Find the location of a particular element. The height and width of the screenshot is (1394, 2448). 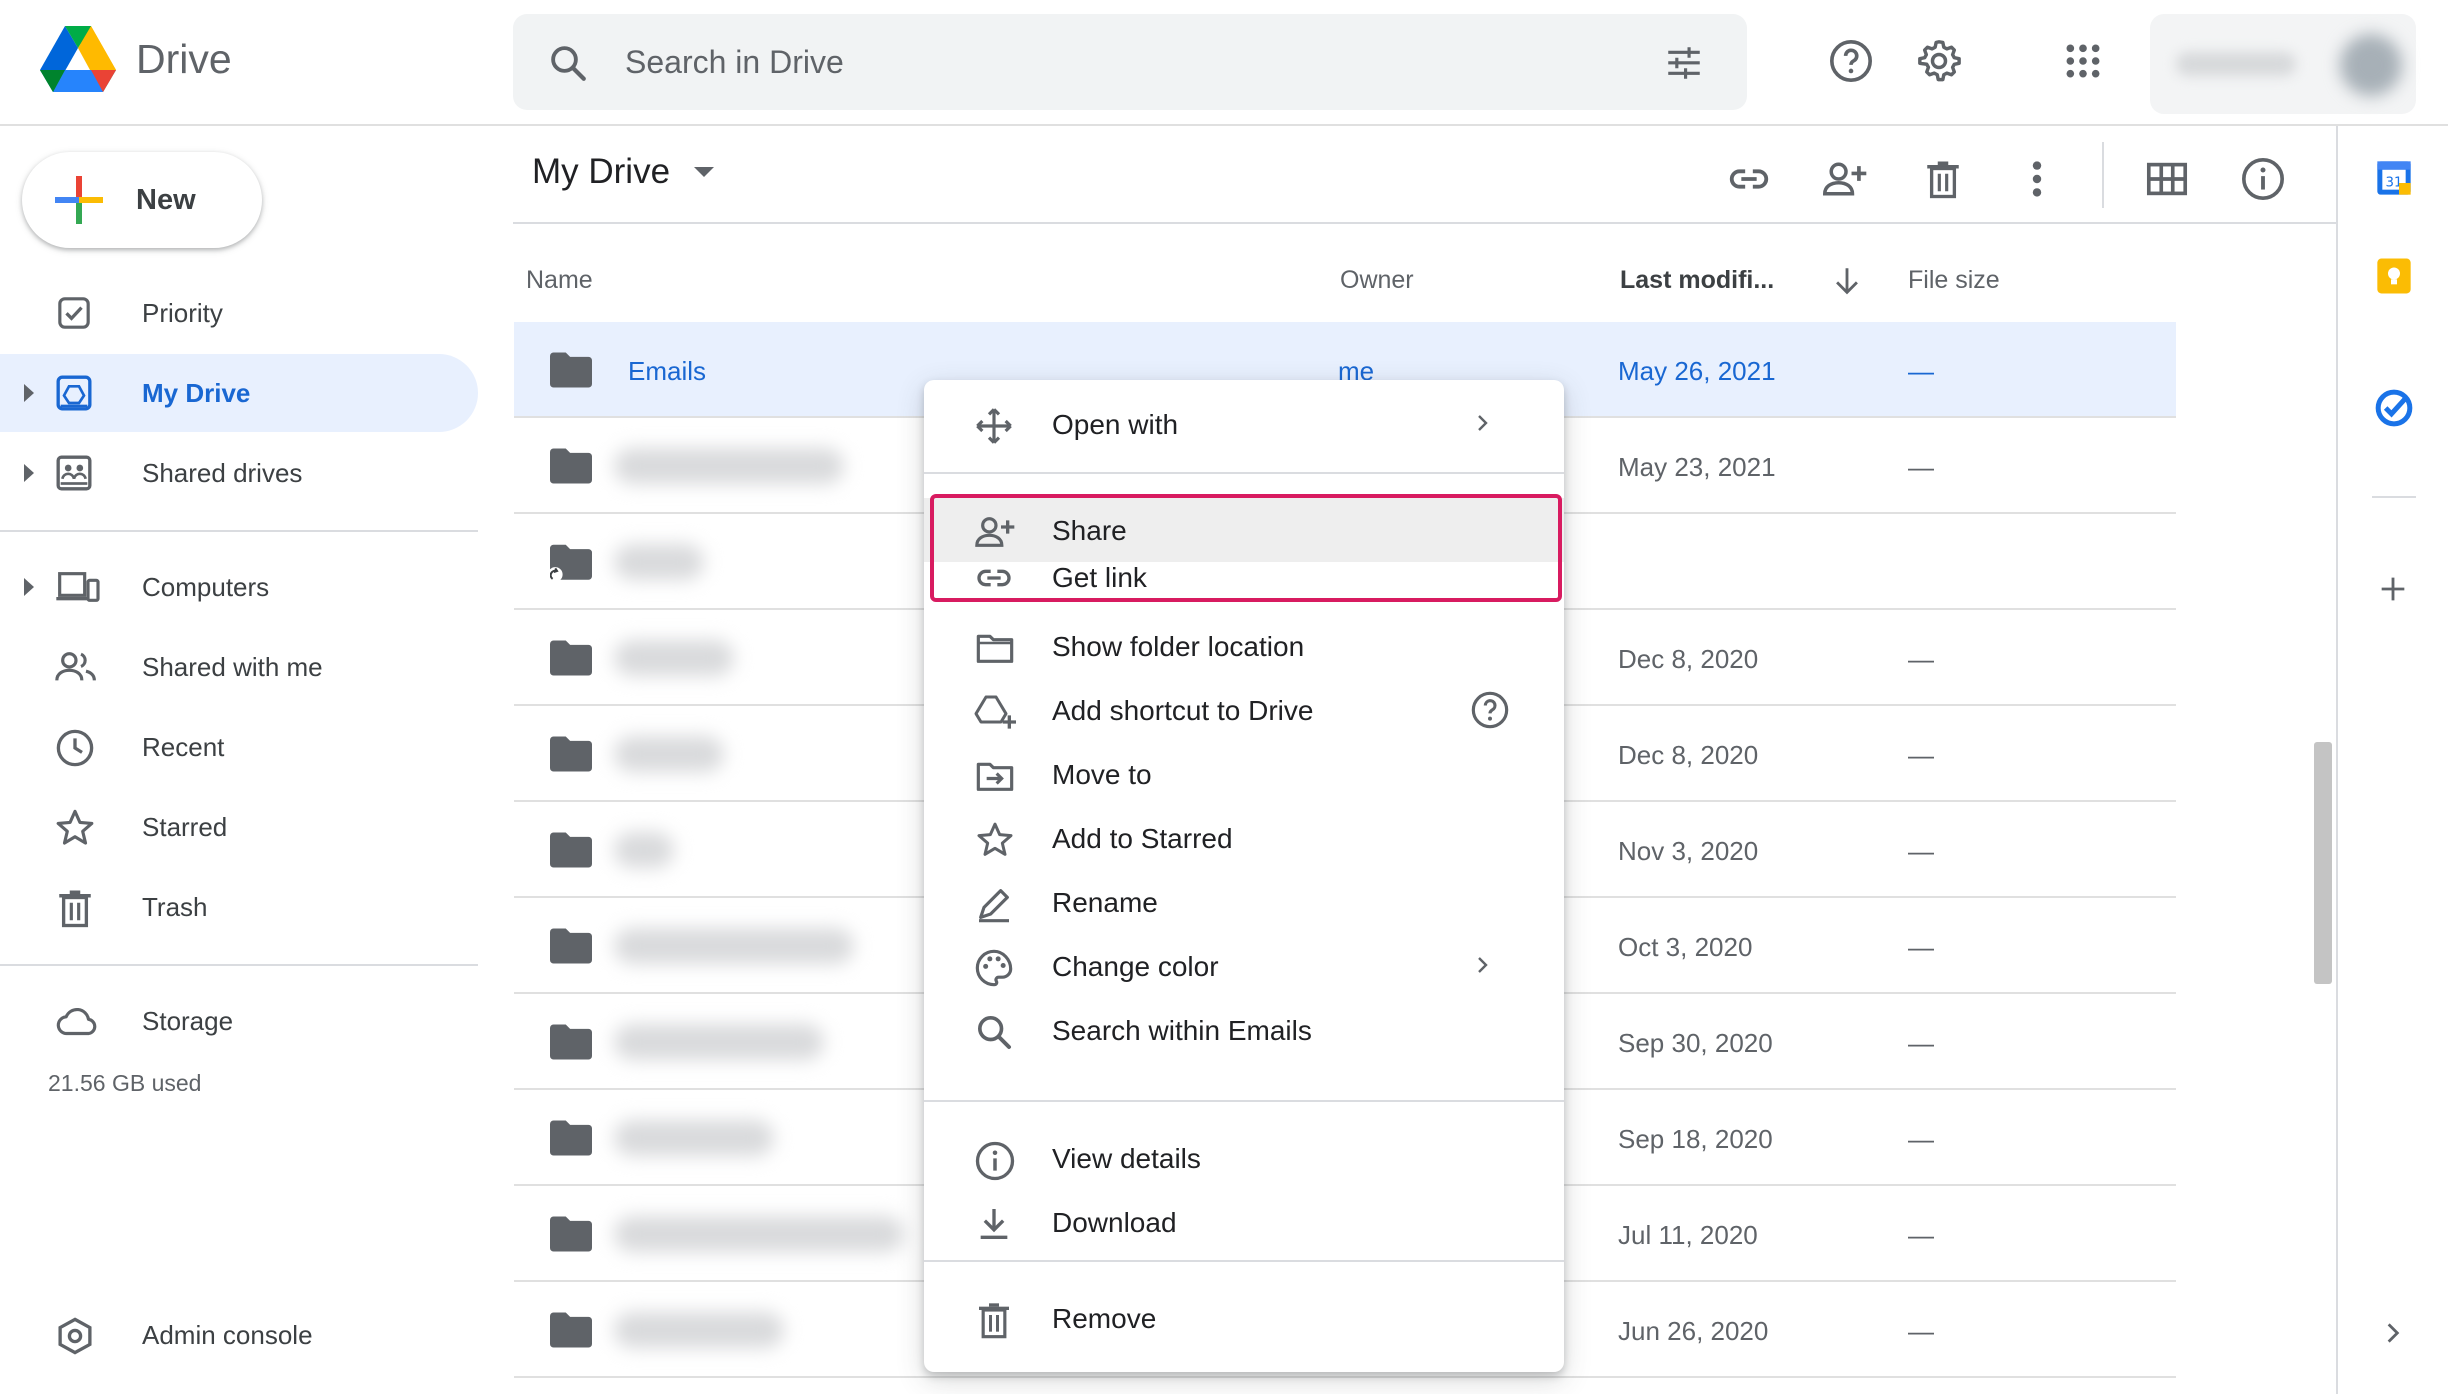

computers-icon is located at coordinates (78, 587).